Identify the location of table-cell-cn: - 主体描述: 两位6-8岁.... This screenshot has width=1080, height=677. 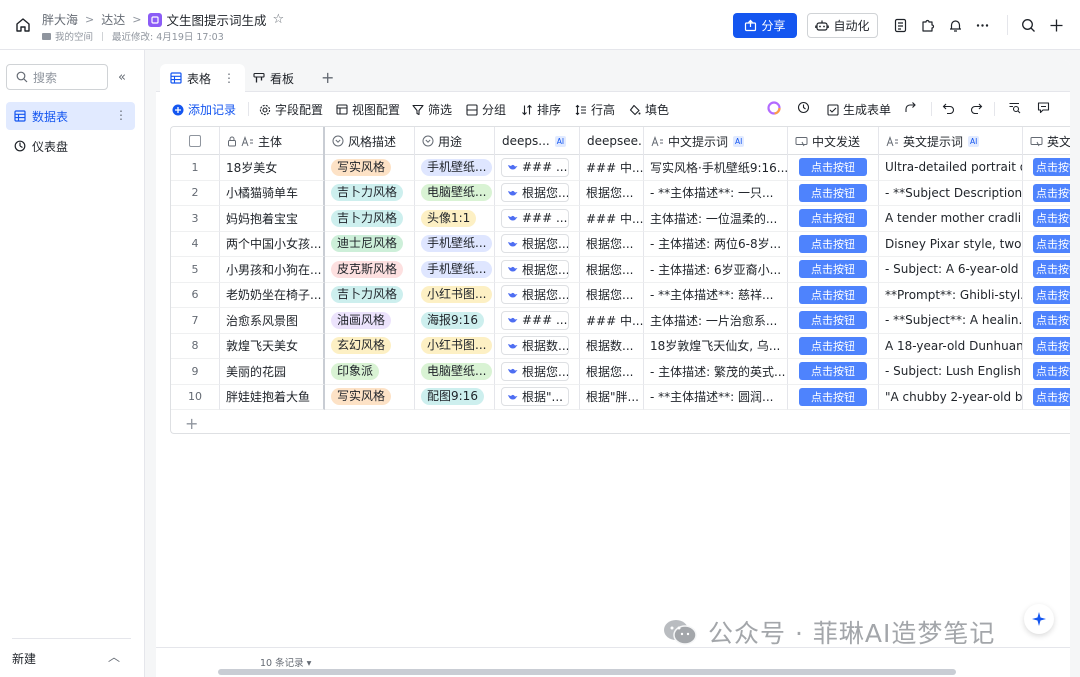
(716, 244).